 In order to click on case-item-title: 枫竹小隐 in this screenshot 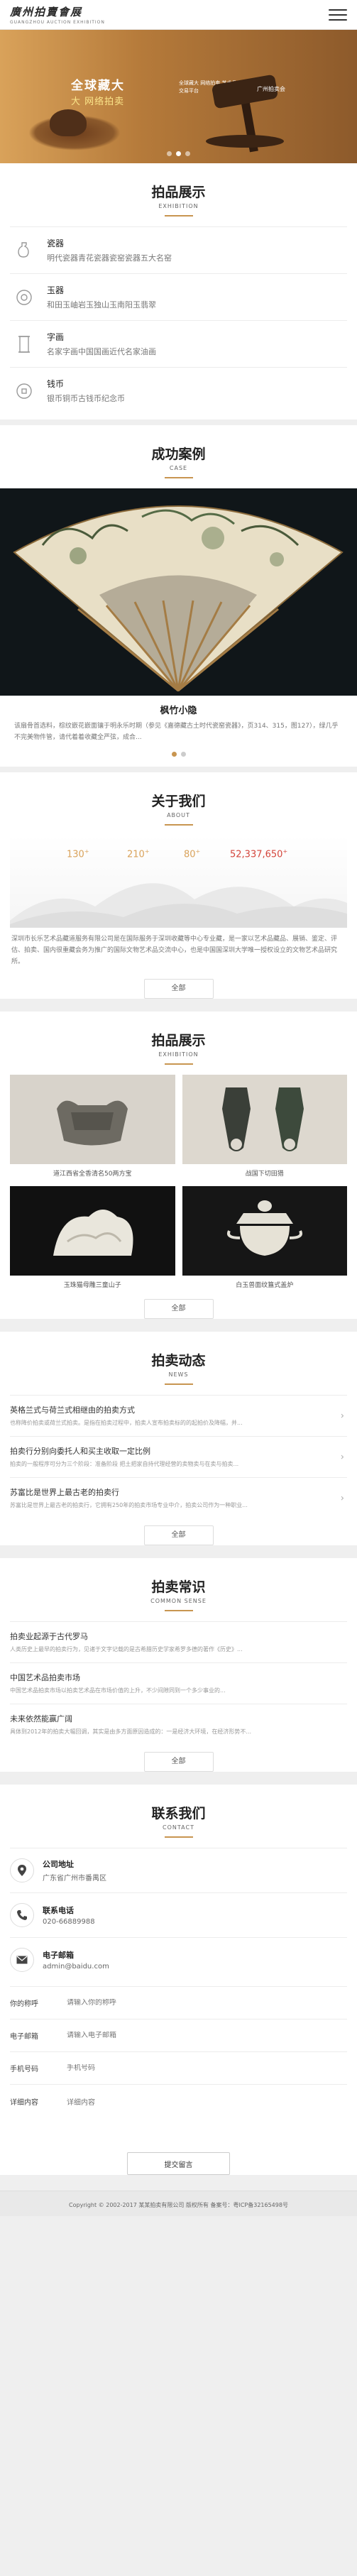, I will do `click(178, 709)`.